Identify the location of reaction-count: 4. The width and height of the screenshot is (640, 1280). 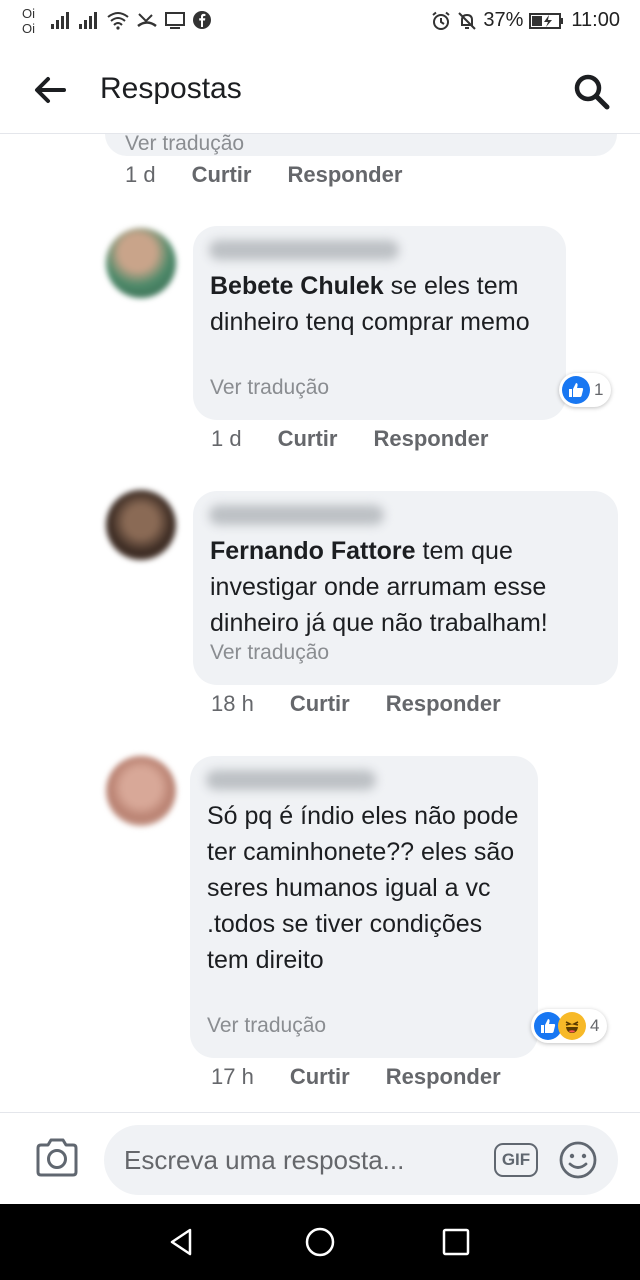
(595, 1025).